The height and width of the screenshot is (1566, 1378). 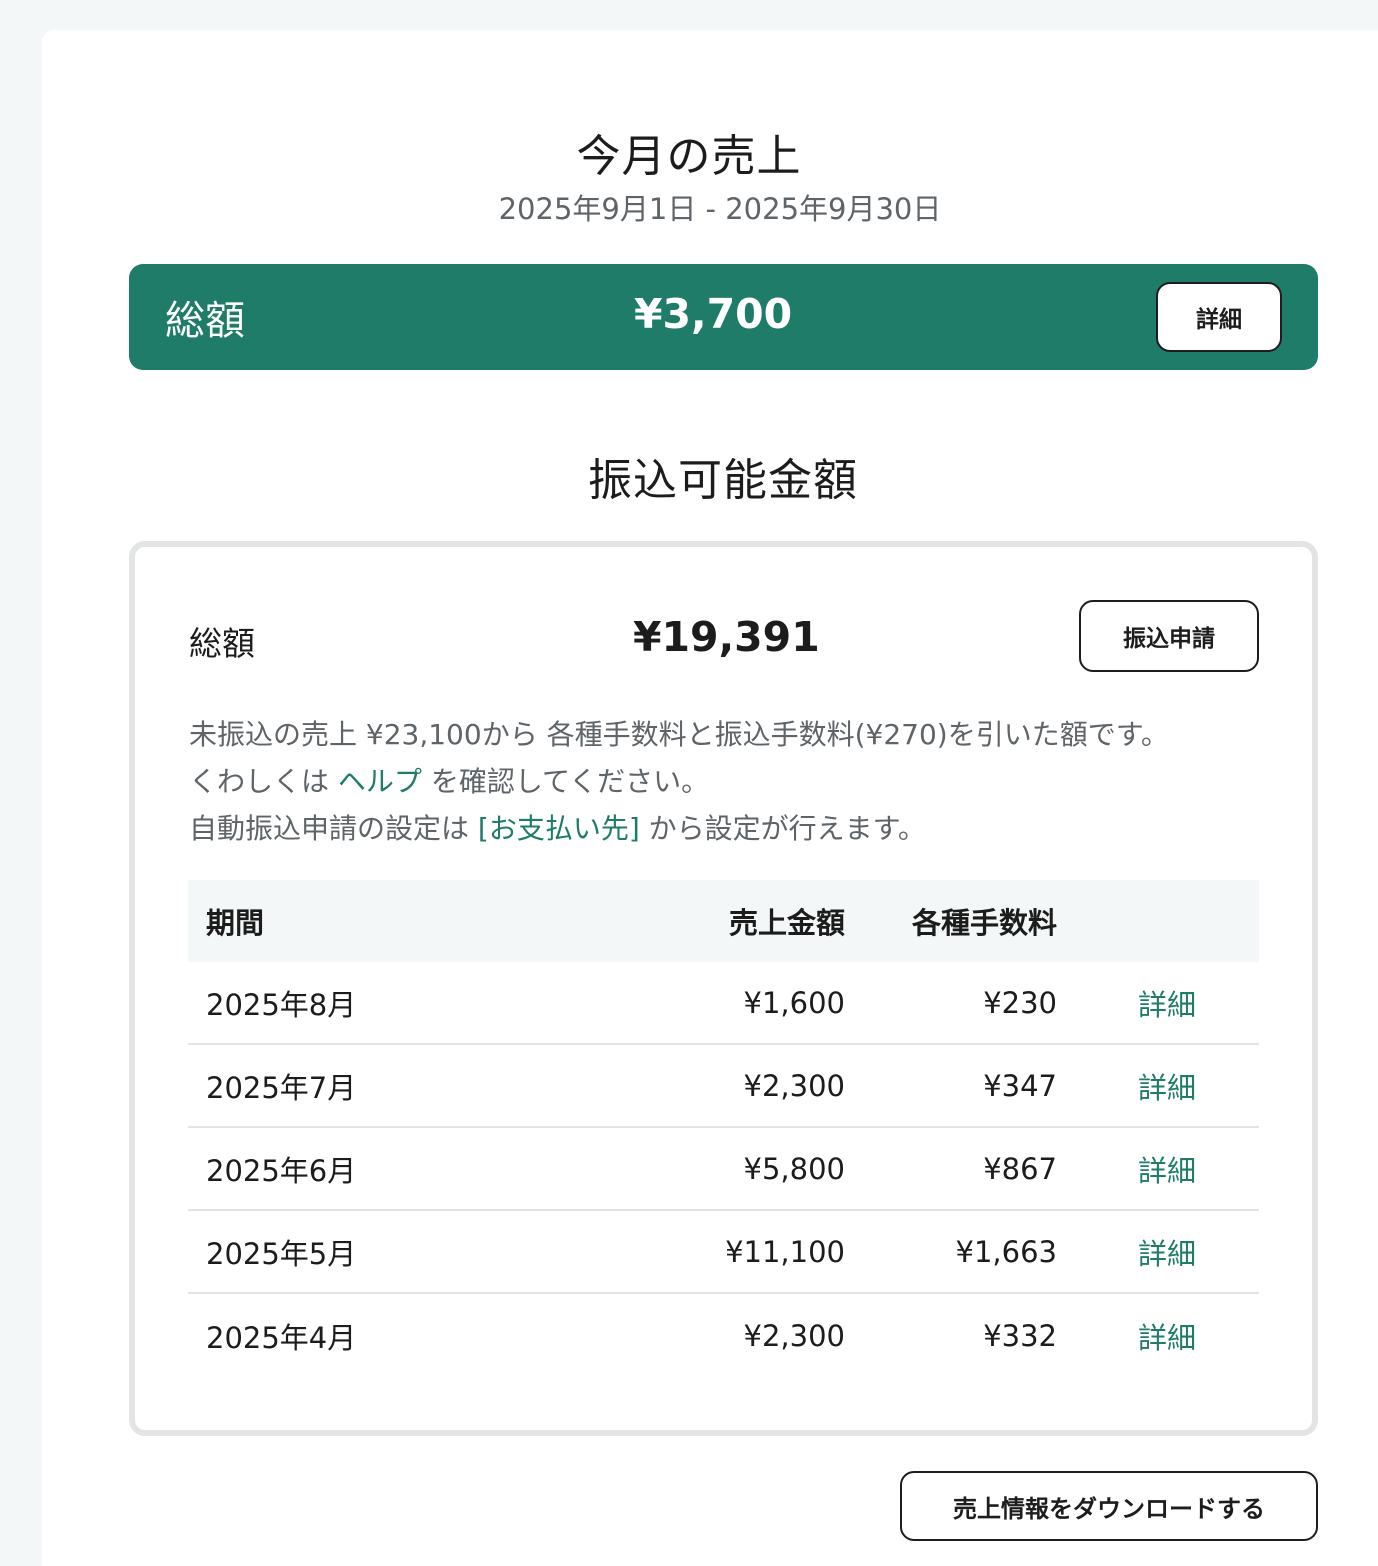 I want to click on table-row: 2025年8月 ¥1,600 ¥230 詳細, so click(x=723, y=1003).